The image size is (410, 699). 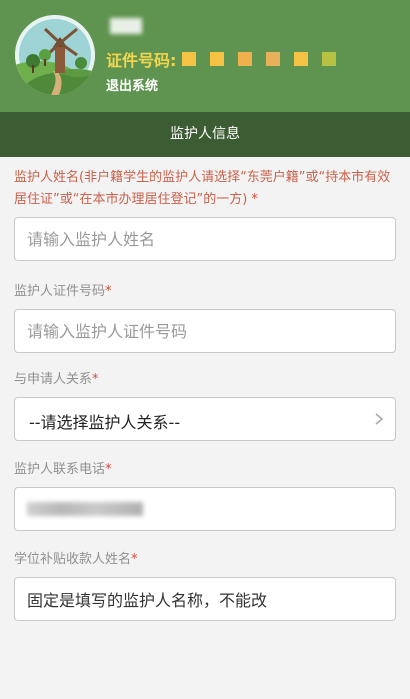 I want to click on id-number-label: 证件号码:, so click(x=141, y=60).